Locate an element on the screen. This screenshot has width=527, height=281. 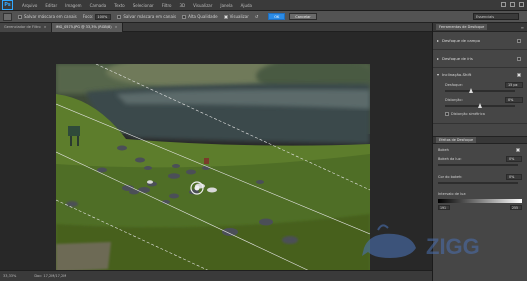
distortion-slider is located at coordinates (480, 105).